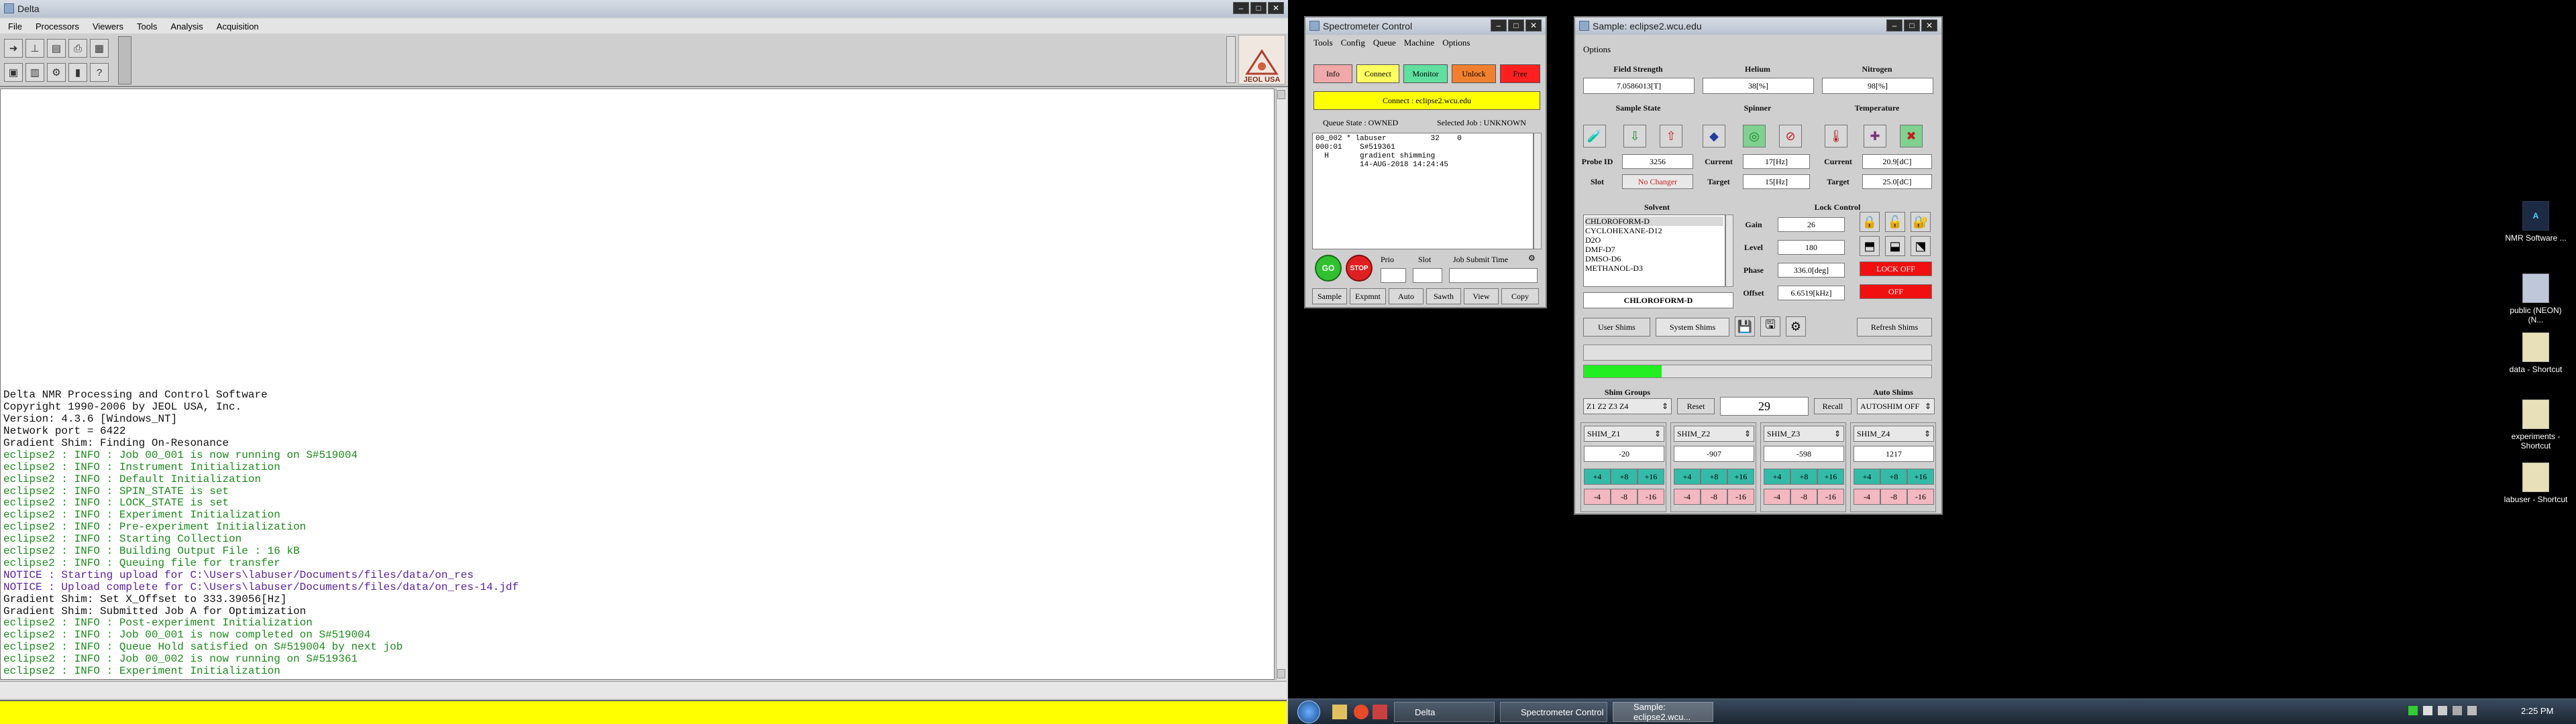  Describe the element at coordinates (1281, 673) in the screenshot. I see `scroll-down-icon` at that location.